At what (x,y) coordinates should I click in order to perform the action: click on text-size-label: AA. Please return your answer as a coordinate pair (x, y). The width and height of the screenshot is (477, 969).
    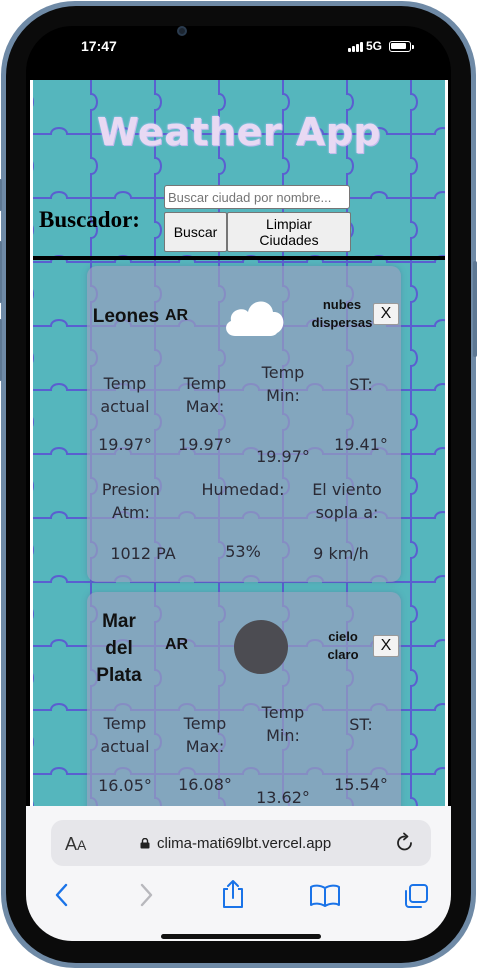
    Looking at the image, I should click on (76, 844).